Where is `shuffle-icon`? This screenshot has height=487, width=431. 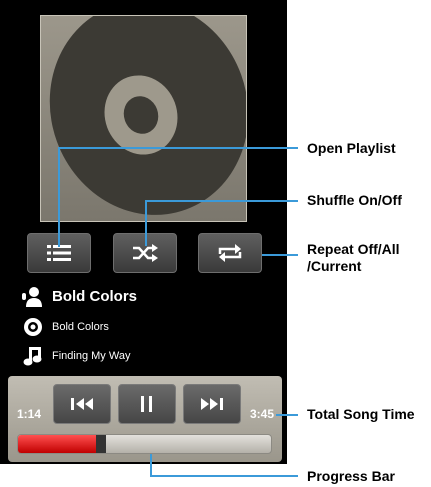
shuffle-icon is located at coordinates (145, 253).